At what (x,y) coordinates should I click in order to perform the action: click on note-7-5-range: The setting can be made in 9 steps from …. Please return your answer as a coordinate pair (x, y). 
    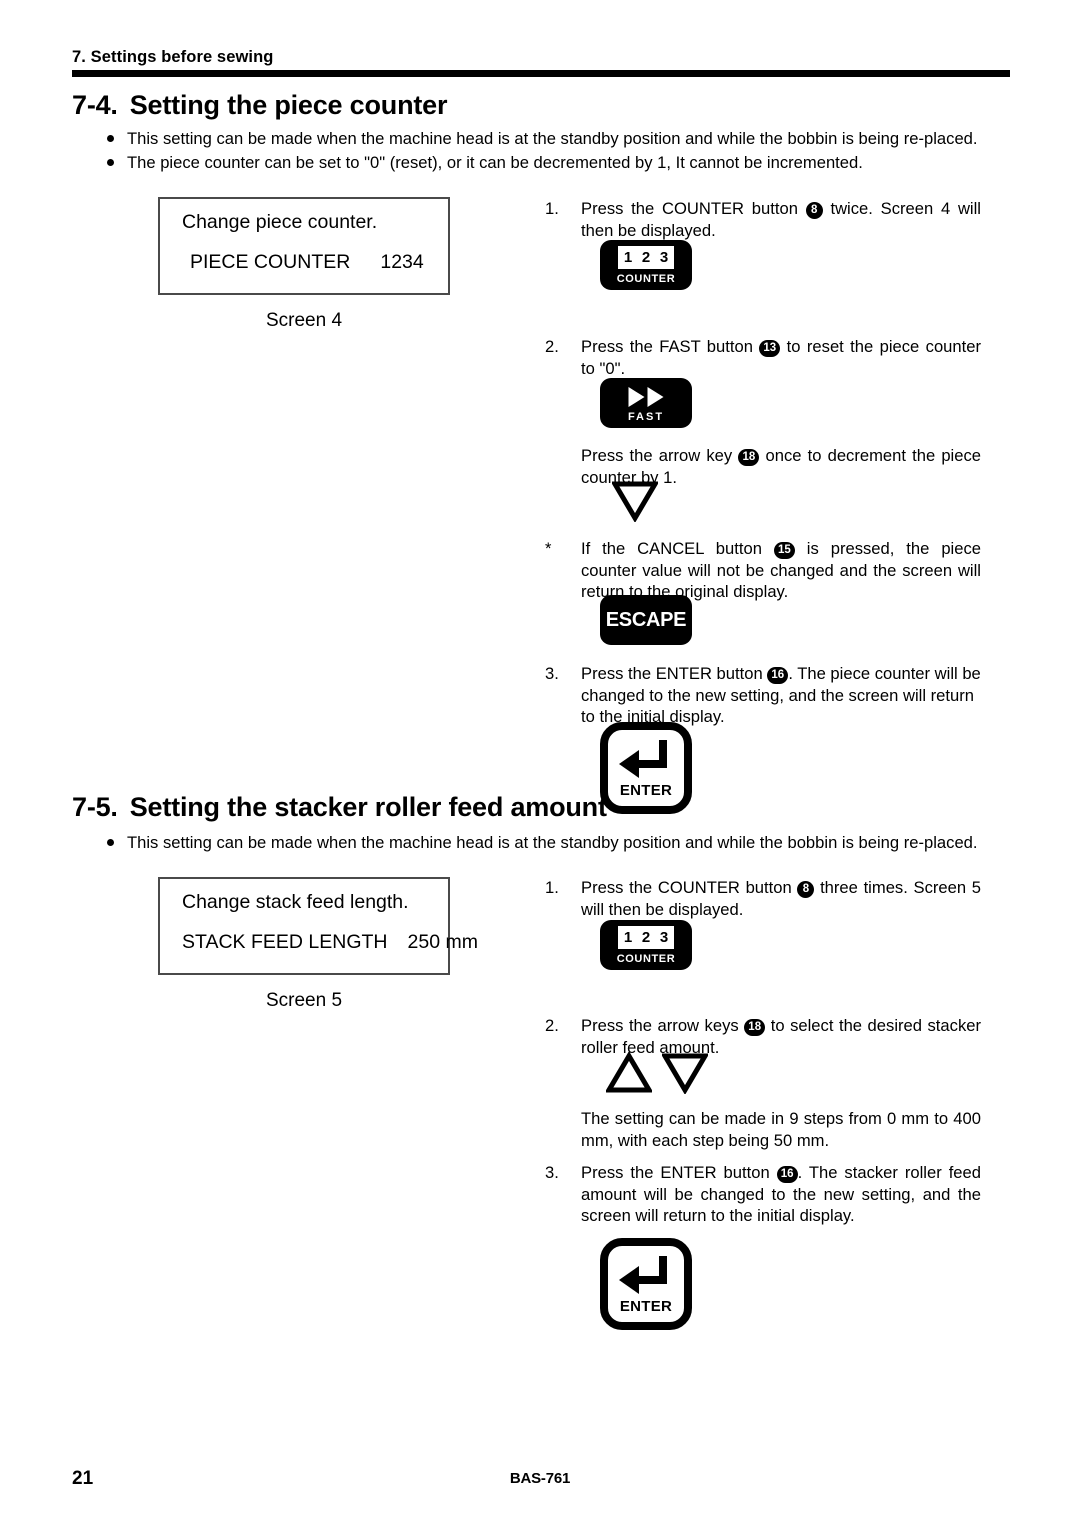
    Looking at the image, I should click on (781, 1129).